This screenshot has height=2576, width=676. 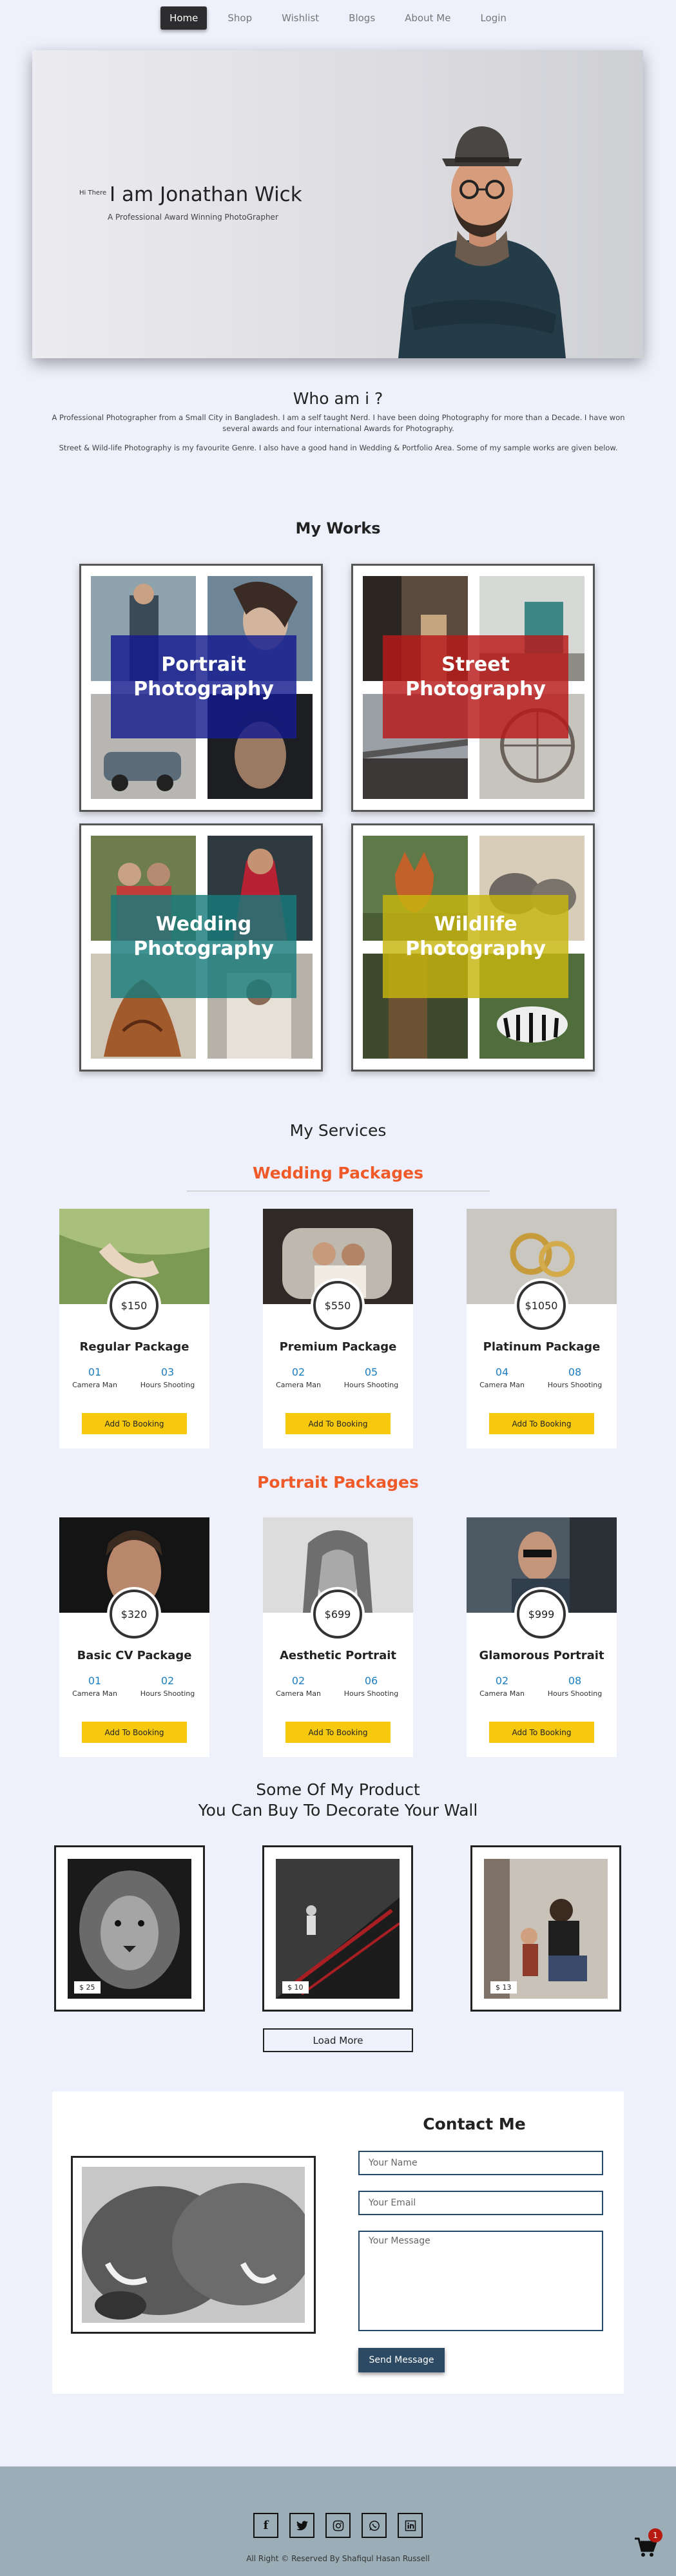 I want to click on nav-blogs: Blogs, so click(x=362, y=18).